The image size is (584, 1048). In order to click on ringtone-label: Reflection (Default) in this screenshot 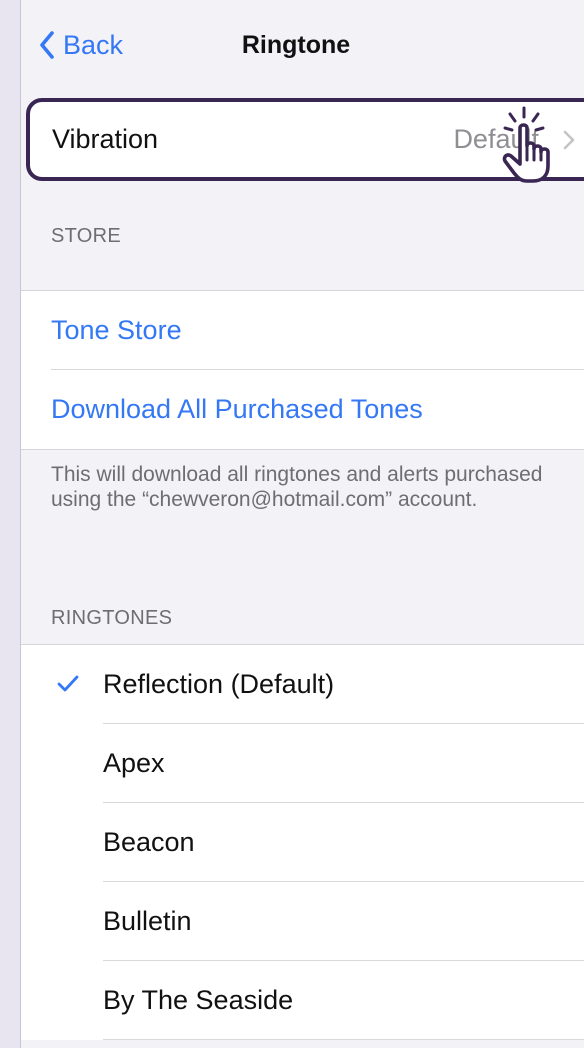, I will do `click(219, 684)`.